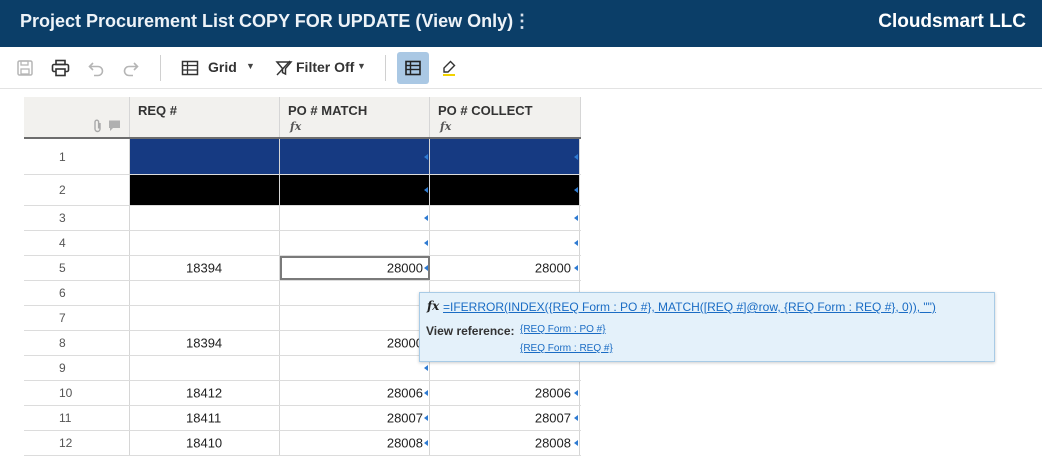  What do you see at coordinates (563, 329) in the screenshot?
I see `reference-link-po: {REQ Form : PO #}` at bounding box center [563, 329].